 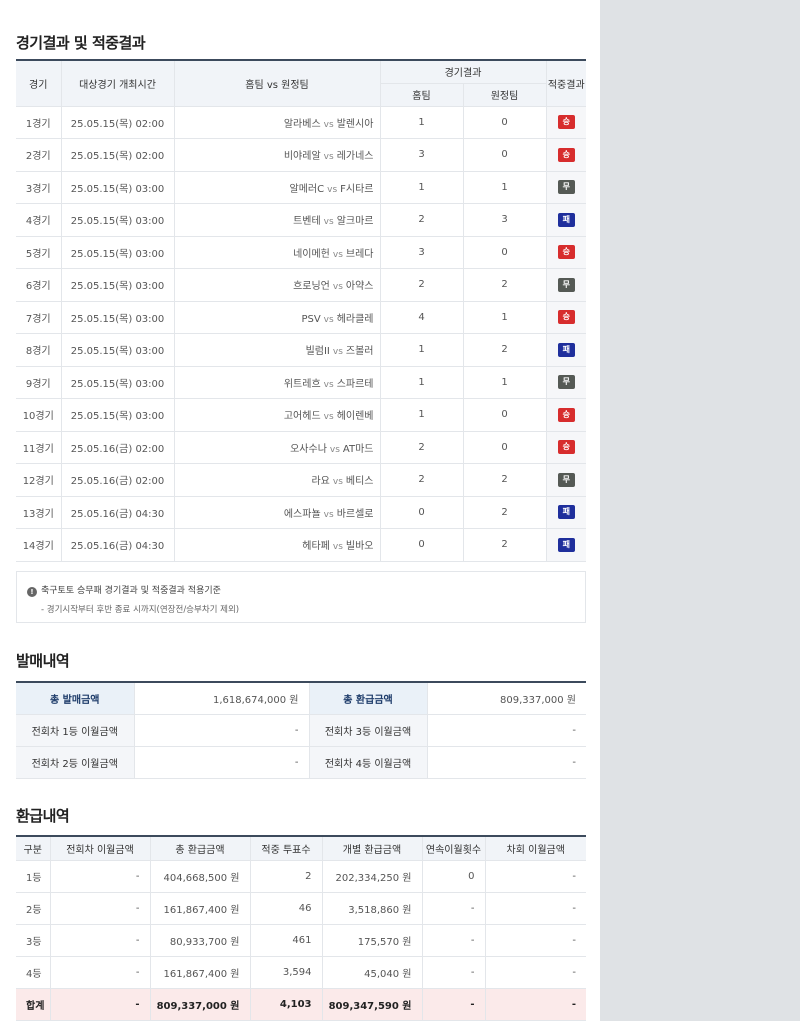 I want to click on total-sales-label: 총 발매금액, so click(x=75, y=698).